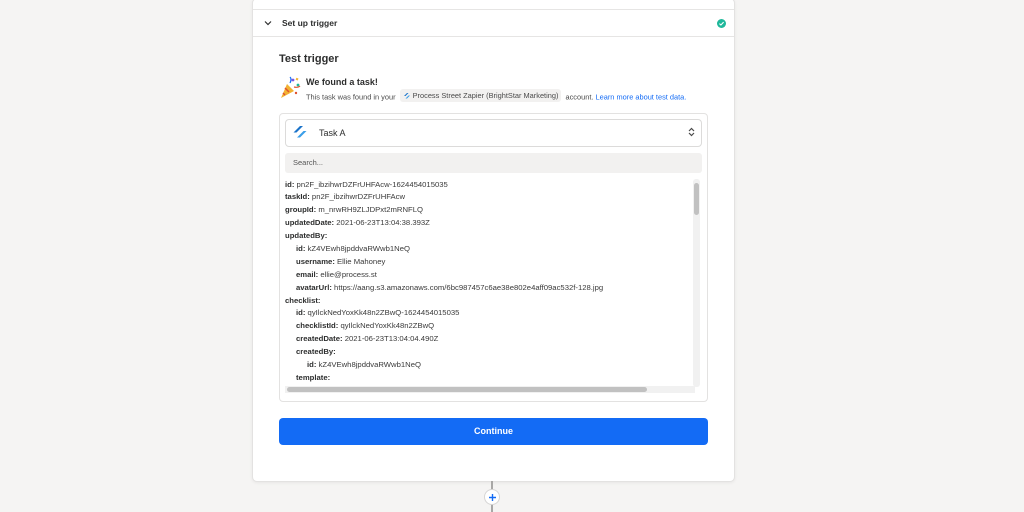 This screenshot has height=512, width=1024. Describe the element at coordinates (290, 88) in the screenshot. I see `party-popper-icon` at that location.